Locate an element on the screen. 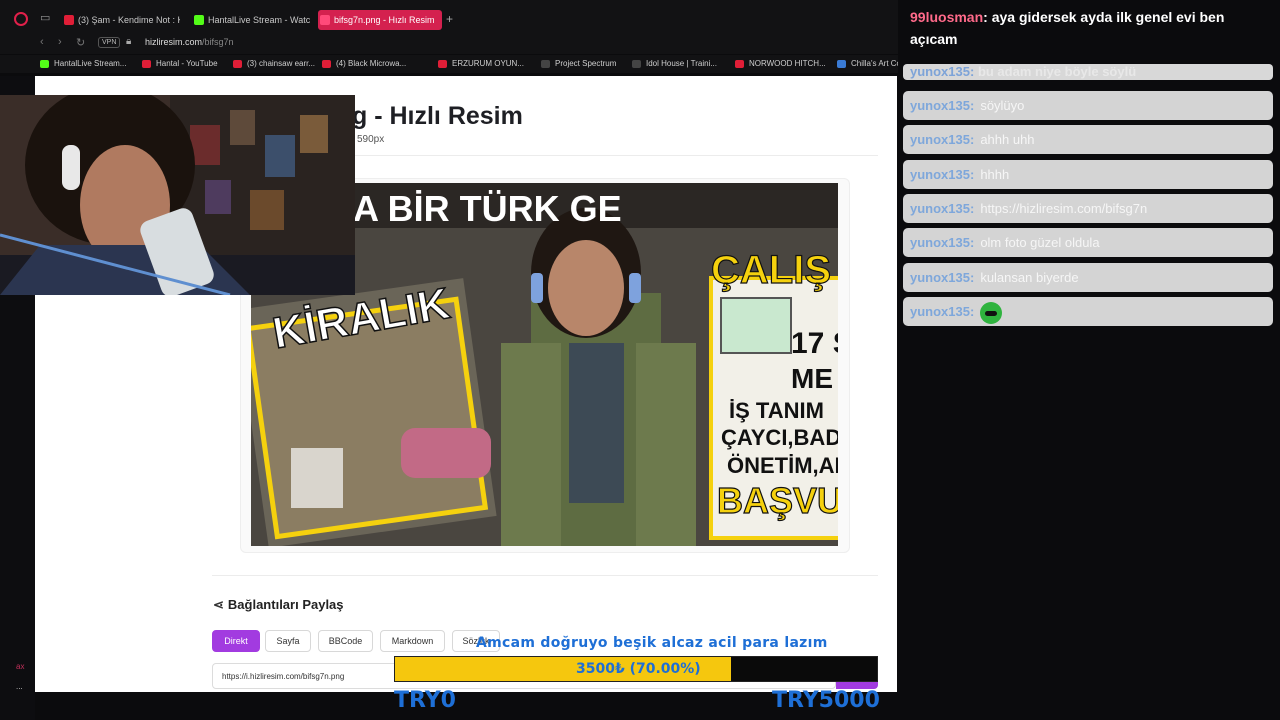 The width and height of the screenshot is (1280, 720). share-icon: ⋖ is located at coordinates (218, 604).